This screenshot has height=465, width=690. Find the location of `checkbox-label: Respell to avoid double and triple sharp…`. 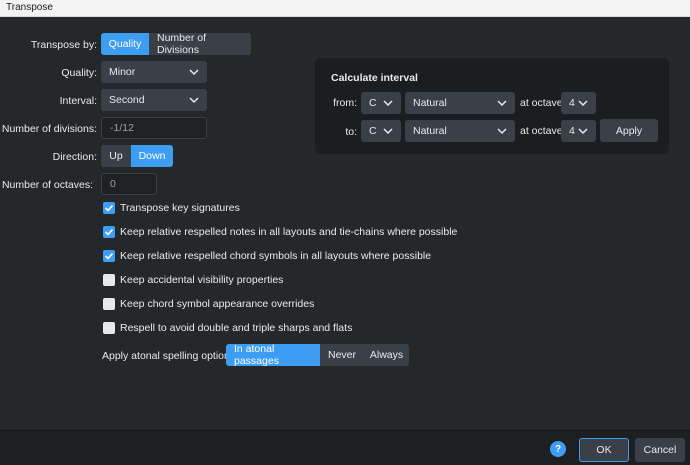

checkbox-label: Respell to avoid double and triple sharp… is located at coordinates (236, 328).